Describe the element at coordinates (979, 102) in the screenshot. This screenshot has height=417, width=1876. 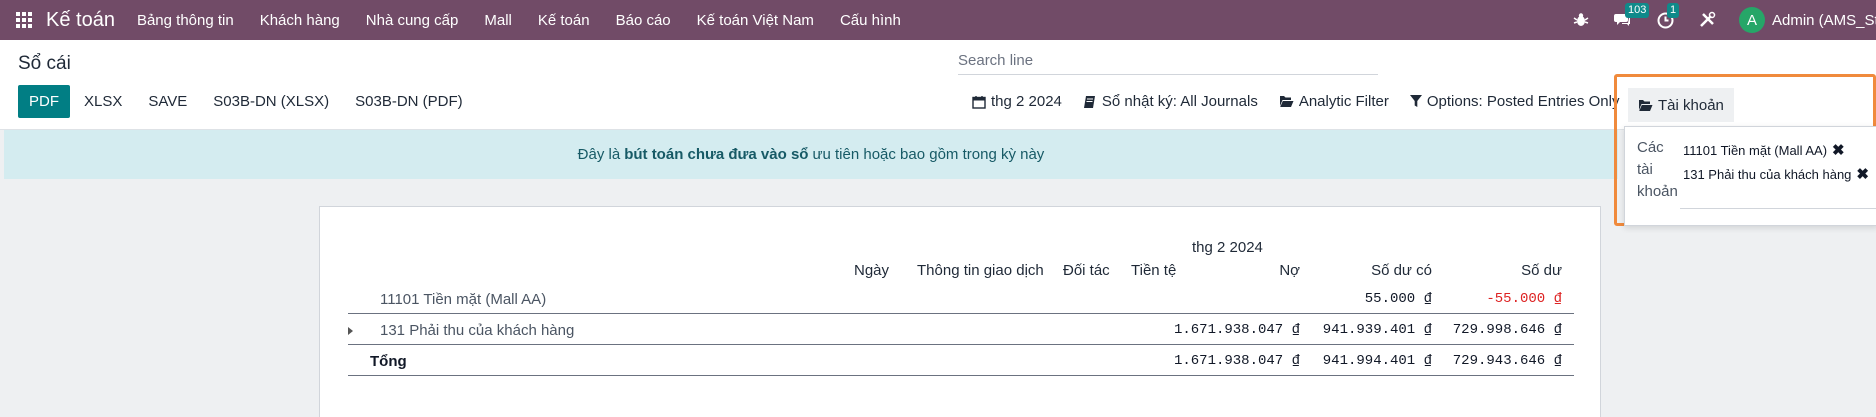
I see `calendar-icon` at that location.